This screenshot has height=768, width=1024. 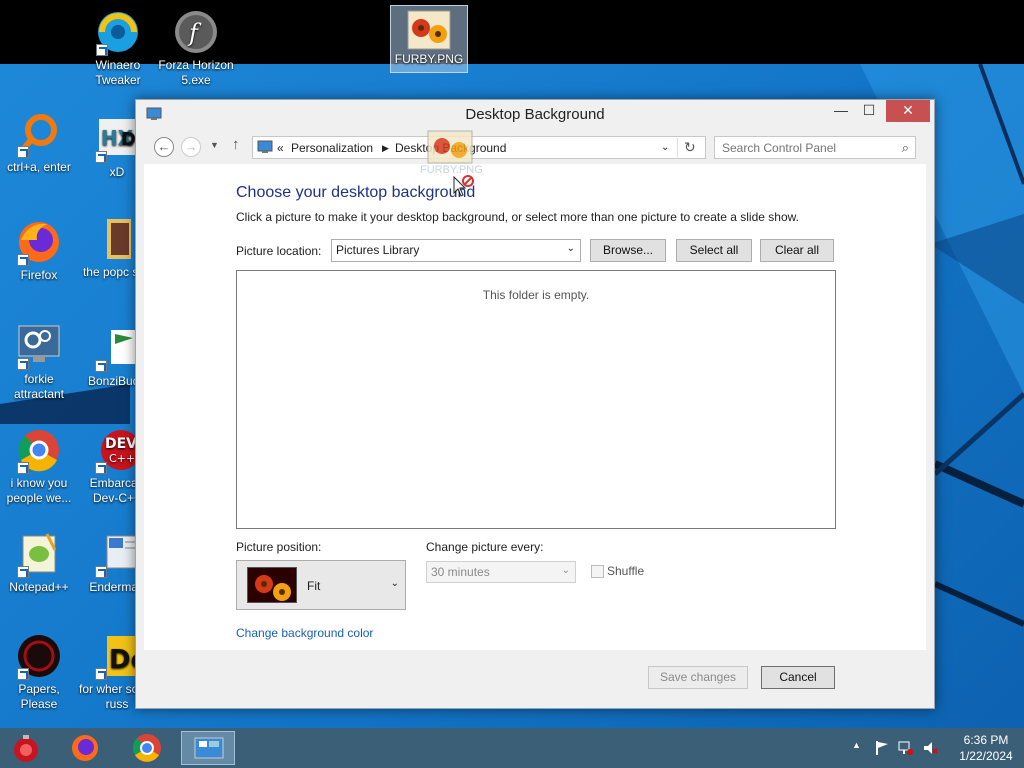 What do you see at coordinates (272, 585) in the screenshot?
I see `fit-preview-icon` at bounding box center [272, 585].